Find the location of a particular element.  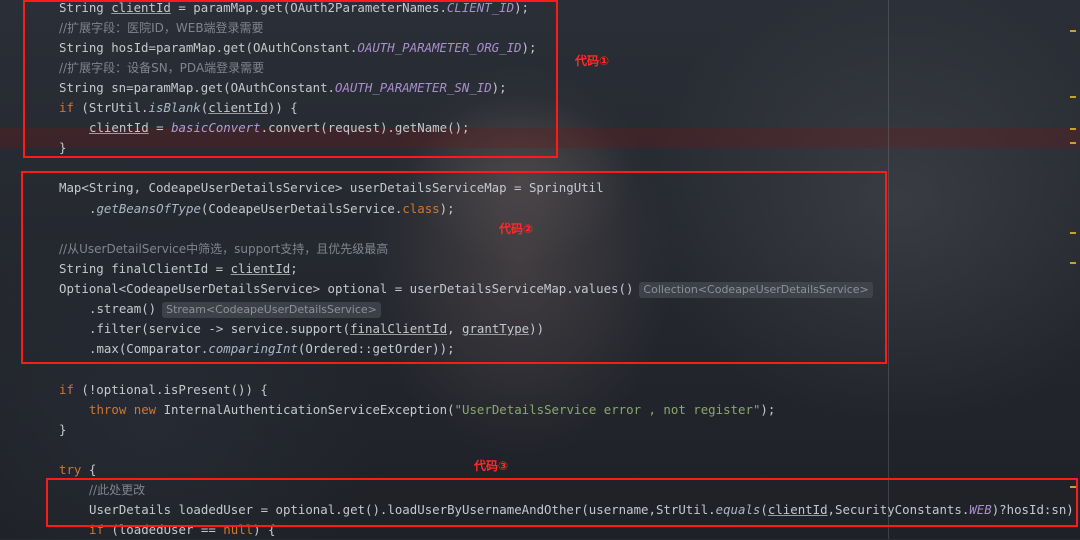

code-token: try is located at coordinates (70, 469).